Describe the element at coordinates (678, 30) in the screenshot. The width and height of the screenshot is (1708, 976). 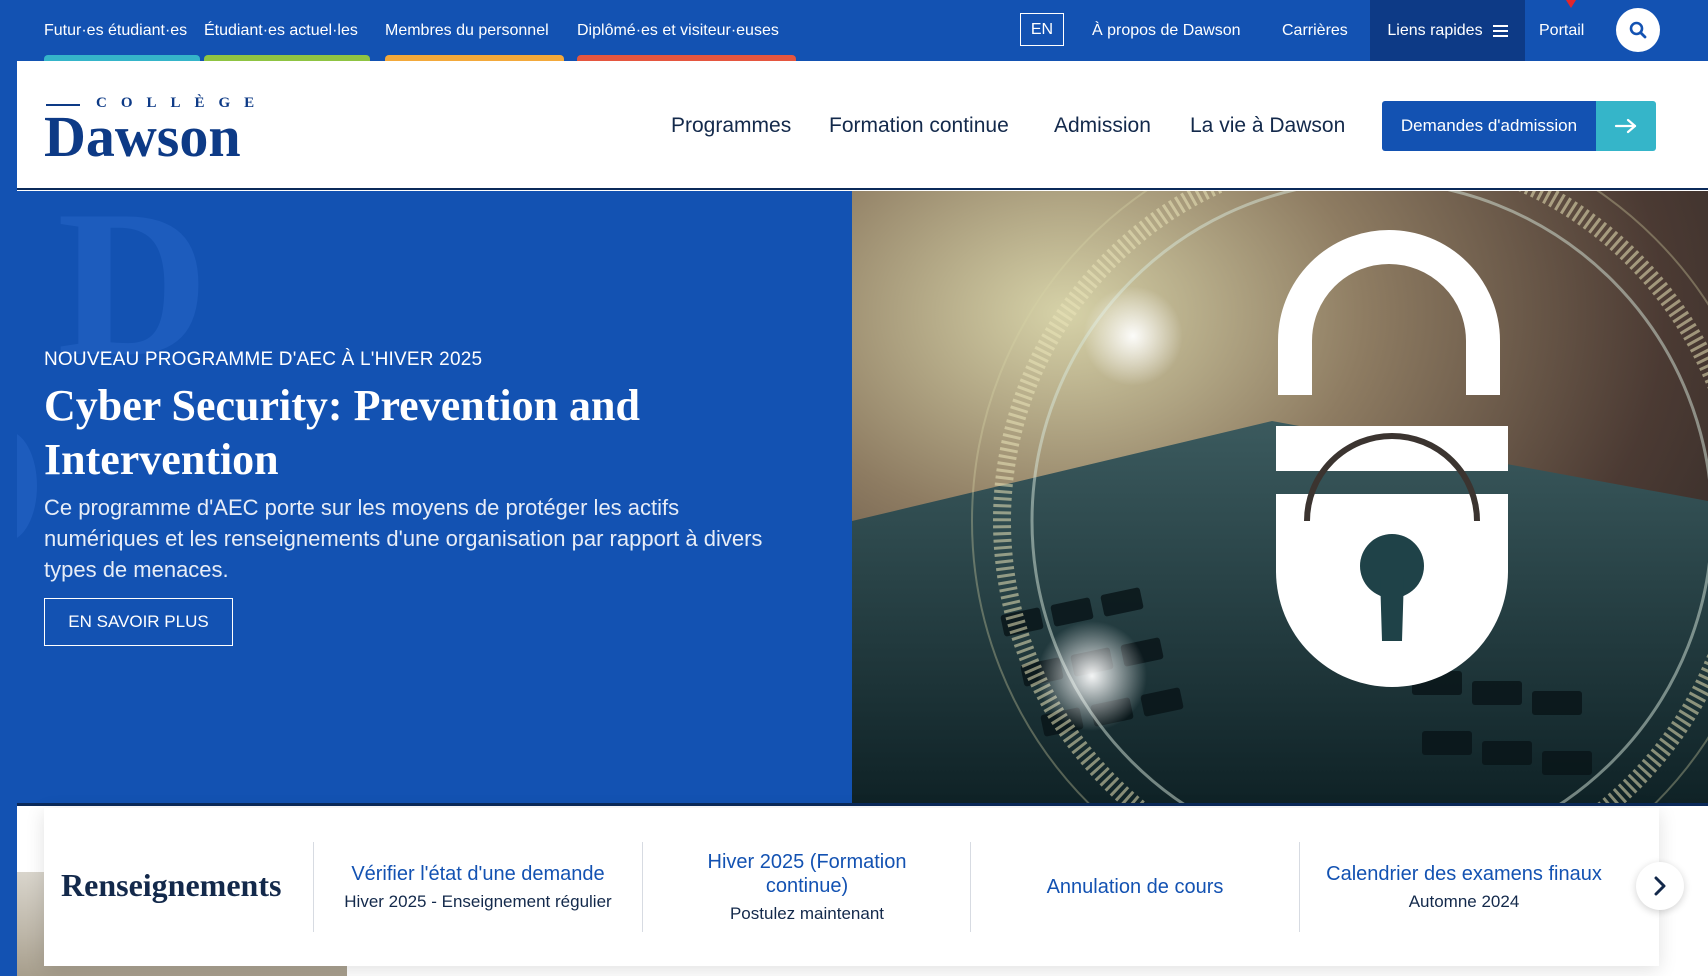
I see `audience-label: Diplômé·es et visiteur·euses` at that location.